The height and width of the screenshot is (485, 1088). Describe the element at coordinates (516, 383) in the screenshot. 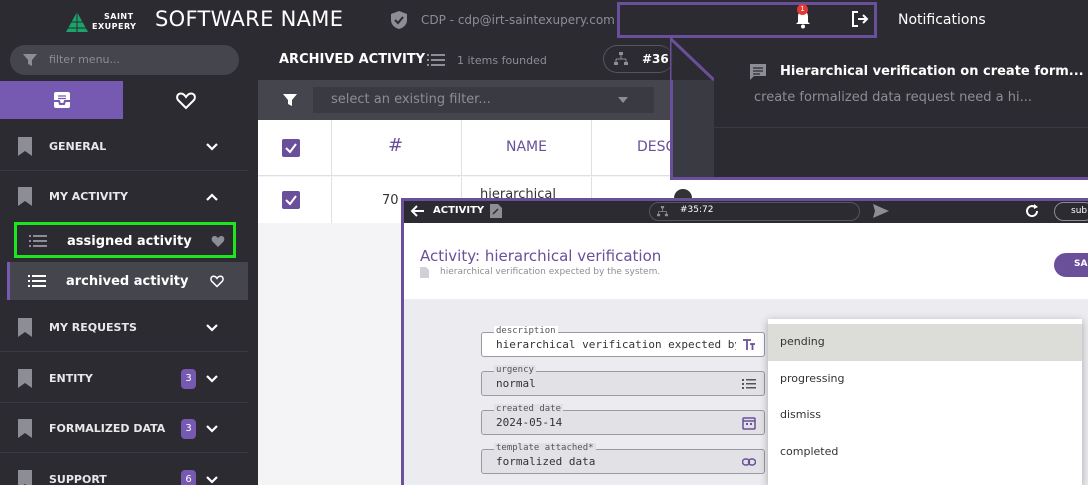

I see `field-value: normal` at that location.